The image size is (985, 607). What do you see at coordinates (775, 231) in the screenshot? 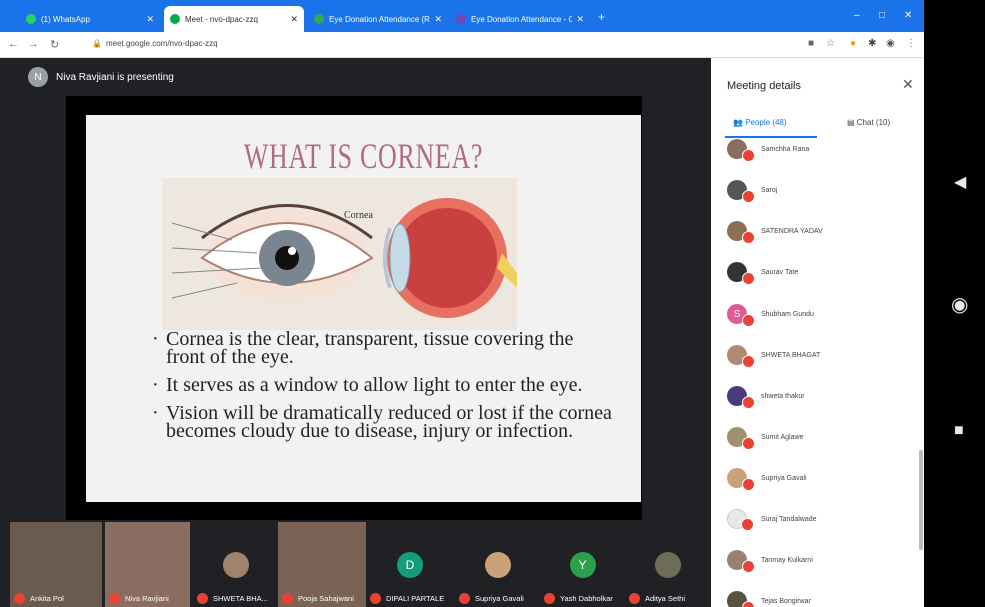
I see `list-item: SATENDRA YADAV` at bounding box center [775, 231].